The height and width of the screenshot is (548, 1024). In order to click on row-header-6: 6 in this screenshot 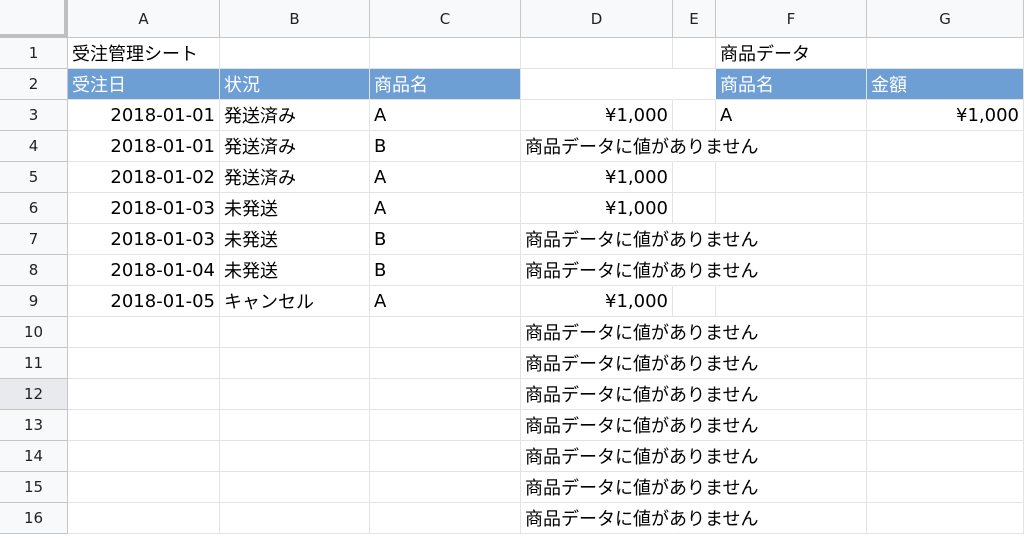, I will do `click(34, 208)`.